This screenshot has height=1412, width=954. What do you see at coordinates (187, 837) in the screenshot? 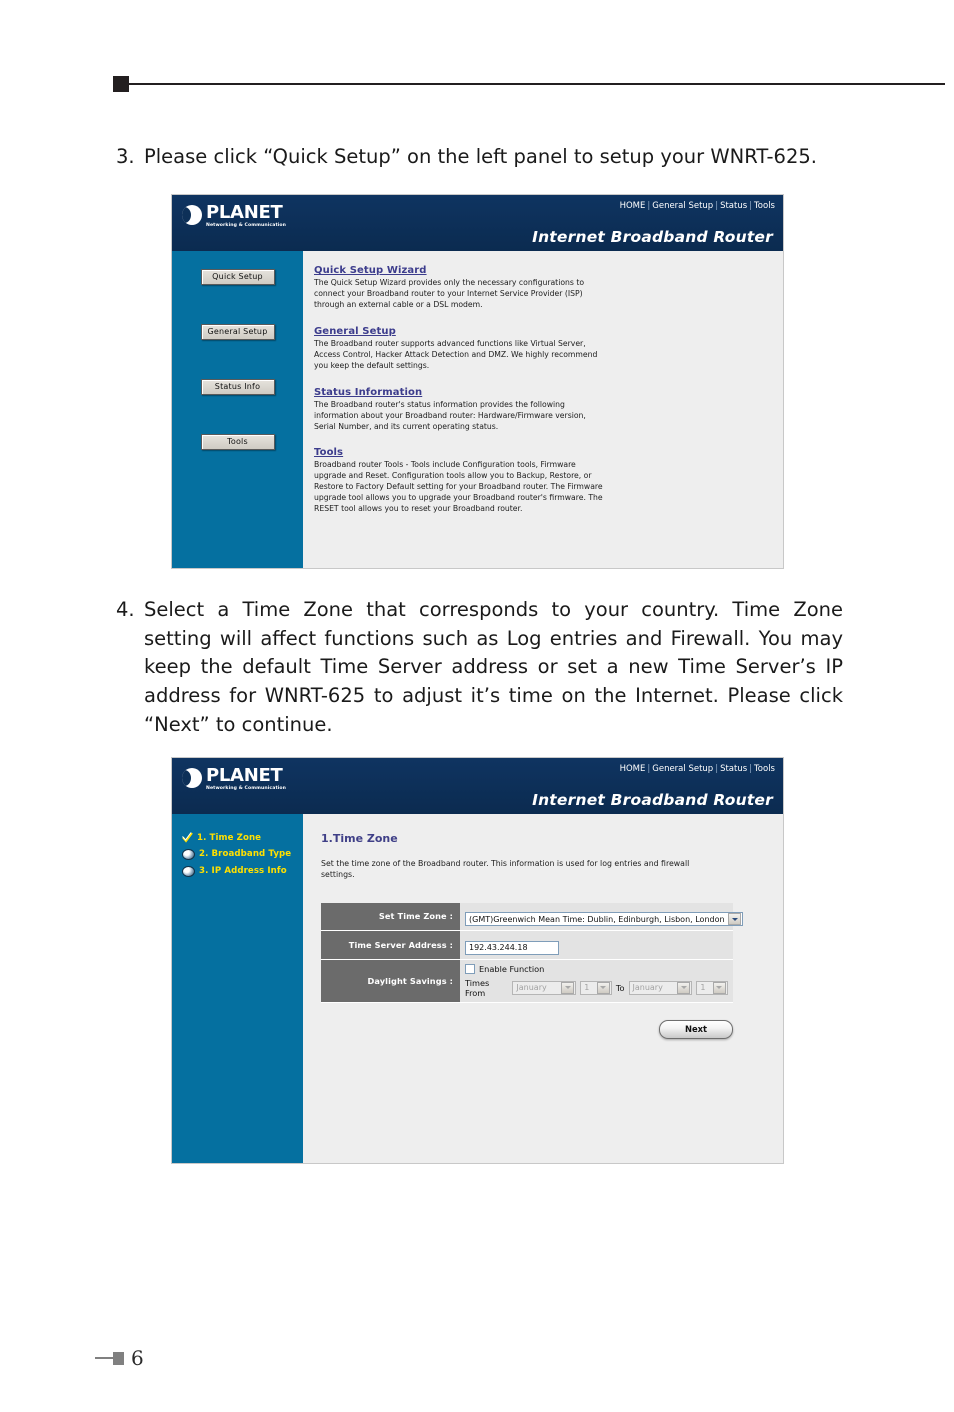
I see `check-icon` at bounding box center [187, 837].